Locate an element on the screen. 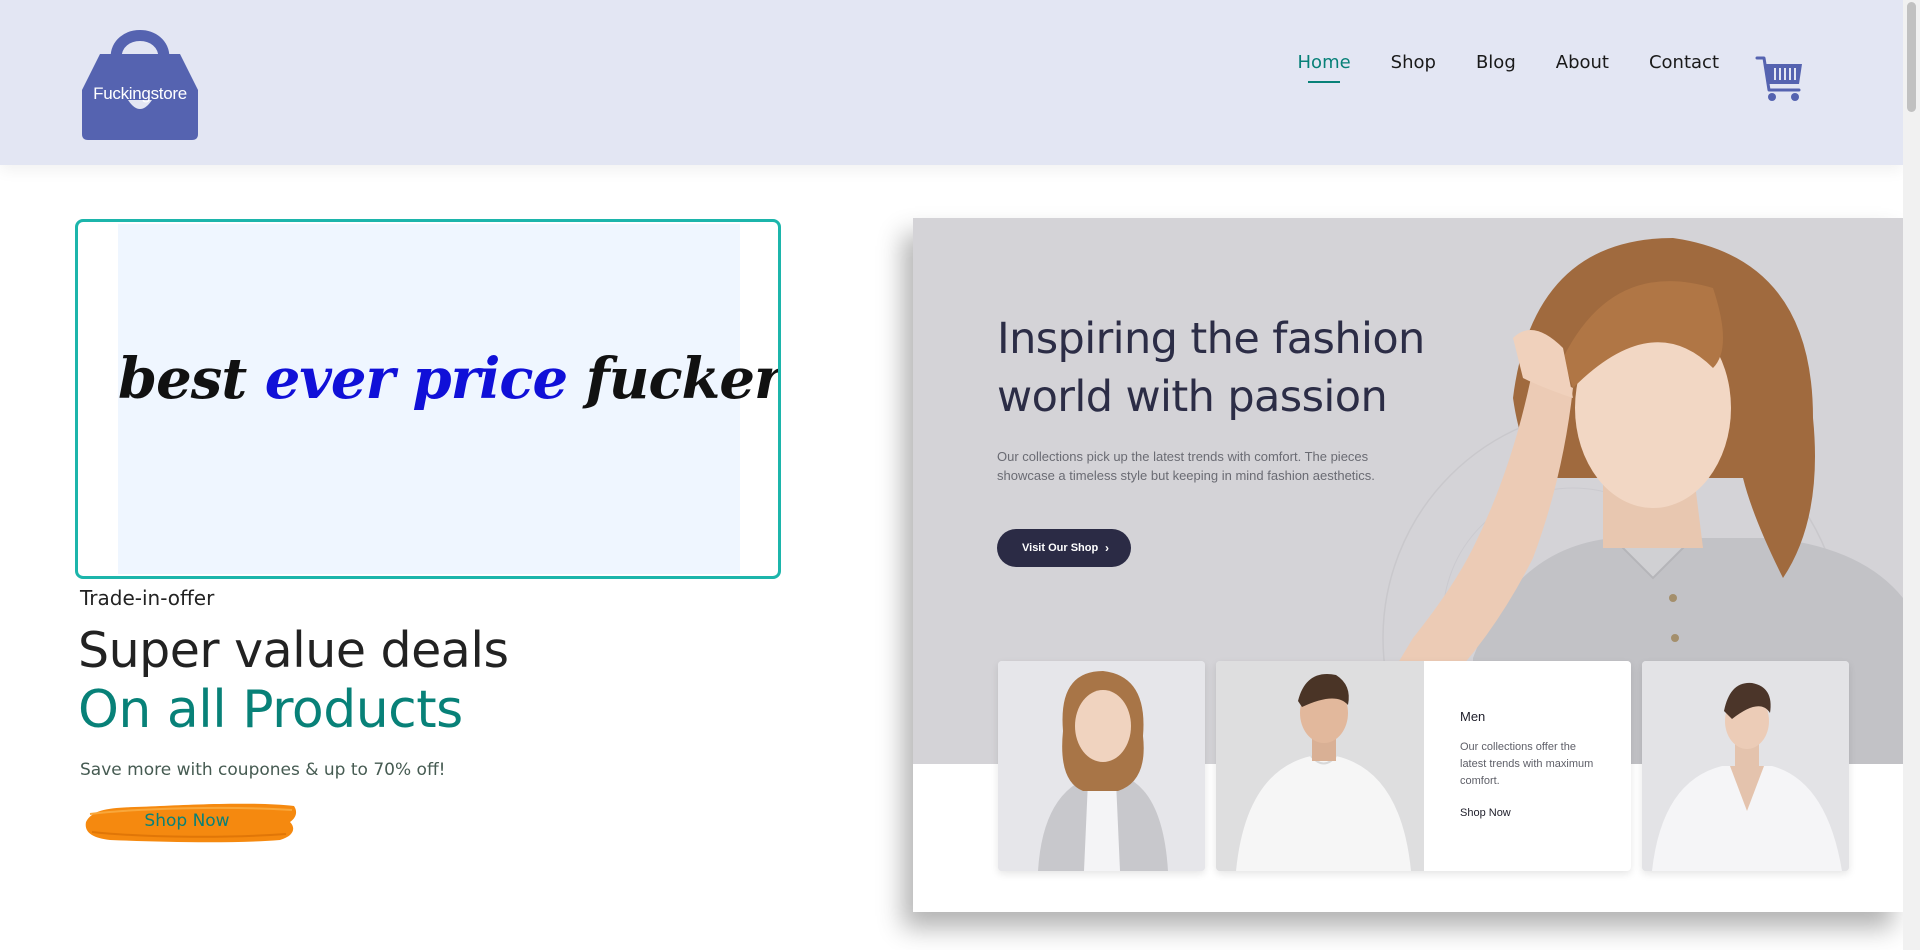 This screenshot has height=950, width=1920. shop-now-button: Shop Now is located at coordinates (190, 822).